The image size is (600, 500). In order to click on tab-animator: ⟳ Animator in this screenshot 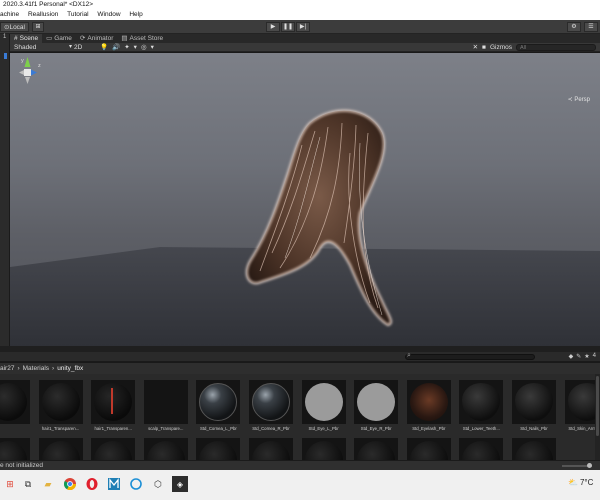, I will do `click(96, 38)`.